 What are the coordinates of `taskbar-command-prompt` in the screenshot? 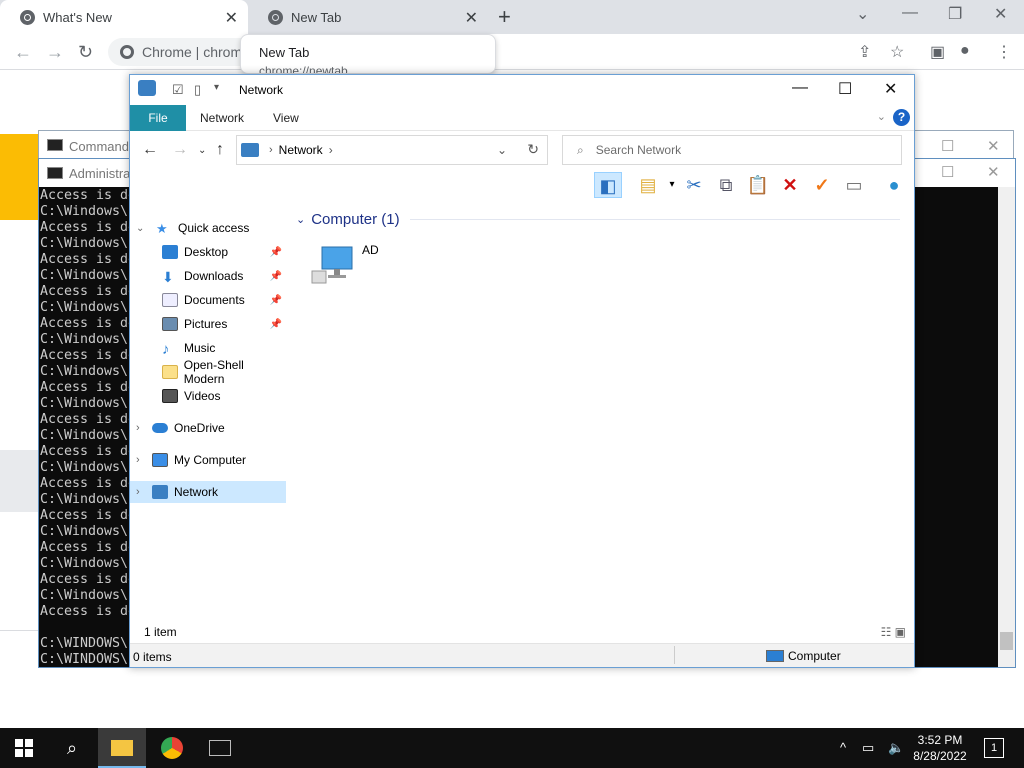 It's located at (220, 748).